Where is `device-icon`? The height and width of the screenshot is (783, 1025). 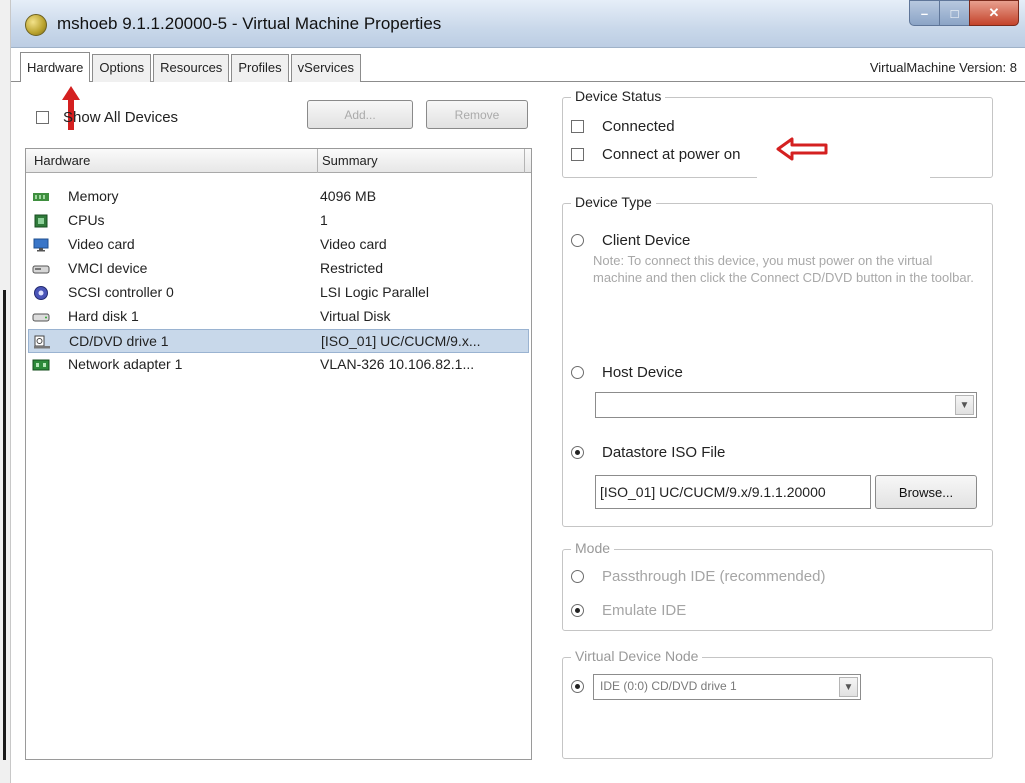
device-icon is located at coordinates (41, 269).